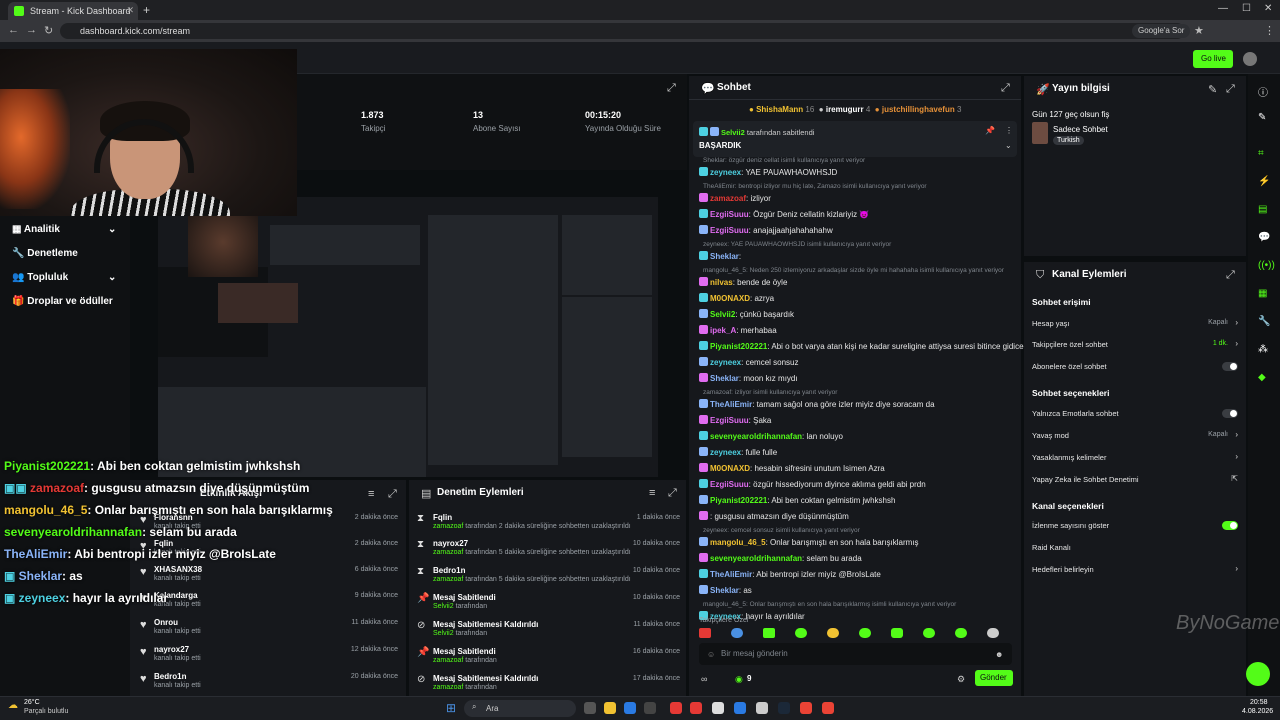 The width and height of the screenshot is (1280, 720). I want to click on setting-row: Raid Kanalı, so click(1135, 547).